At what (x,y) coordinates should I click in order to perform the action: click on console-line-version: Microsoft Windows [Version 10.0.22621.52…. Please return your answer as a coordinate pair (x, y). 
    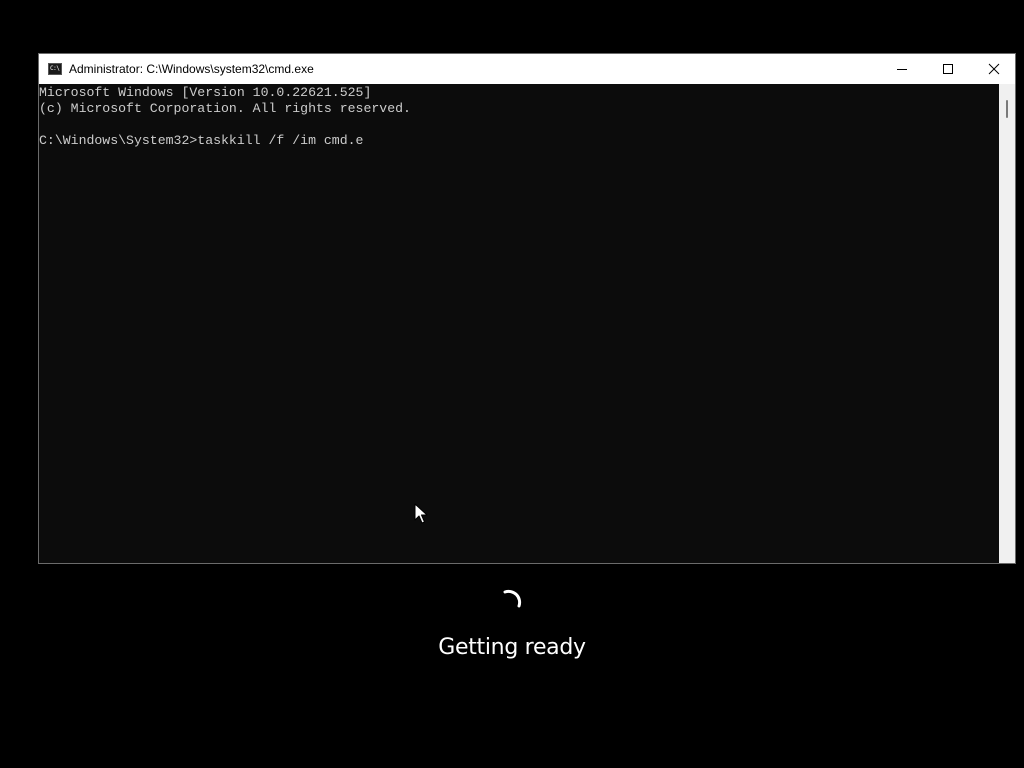
    Looking at the image, I should click on (205, 92).